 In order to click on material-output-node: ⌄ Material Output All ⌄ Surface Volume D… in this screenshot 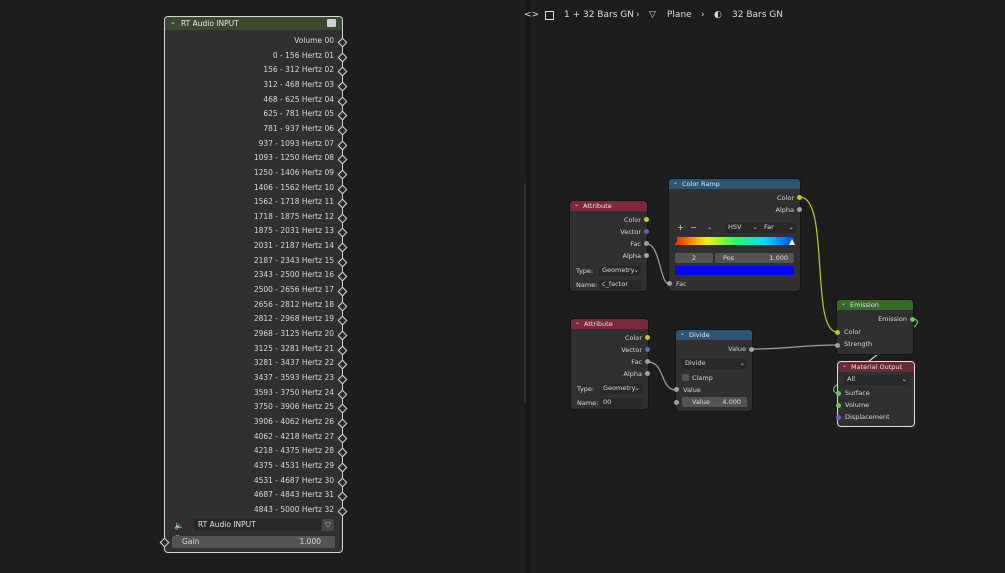, I will do `click(875, 394)`.